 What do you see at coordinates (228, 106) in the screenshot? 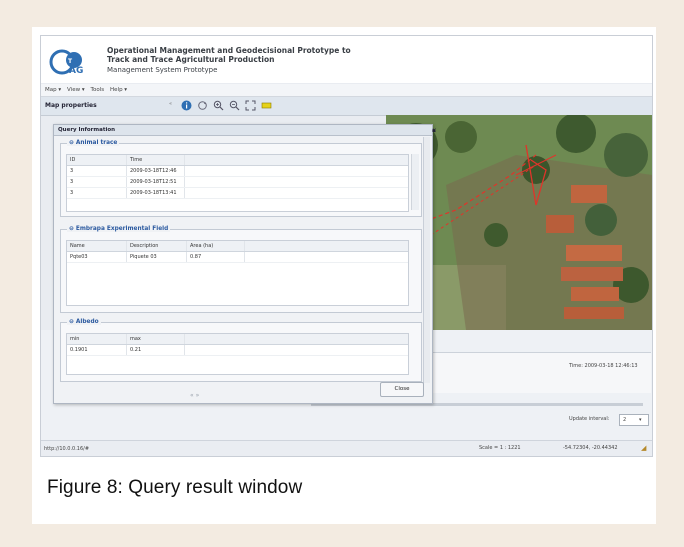
I see `map-toolbar` at bounding box center [228, 106].